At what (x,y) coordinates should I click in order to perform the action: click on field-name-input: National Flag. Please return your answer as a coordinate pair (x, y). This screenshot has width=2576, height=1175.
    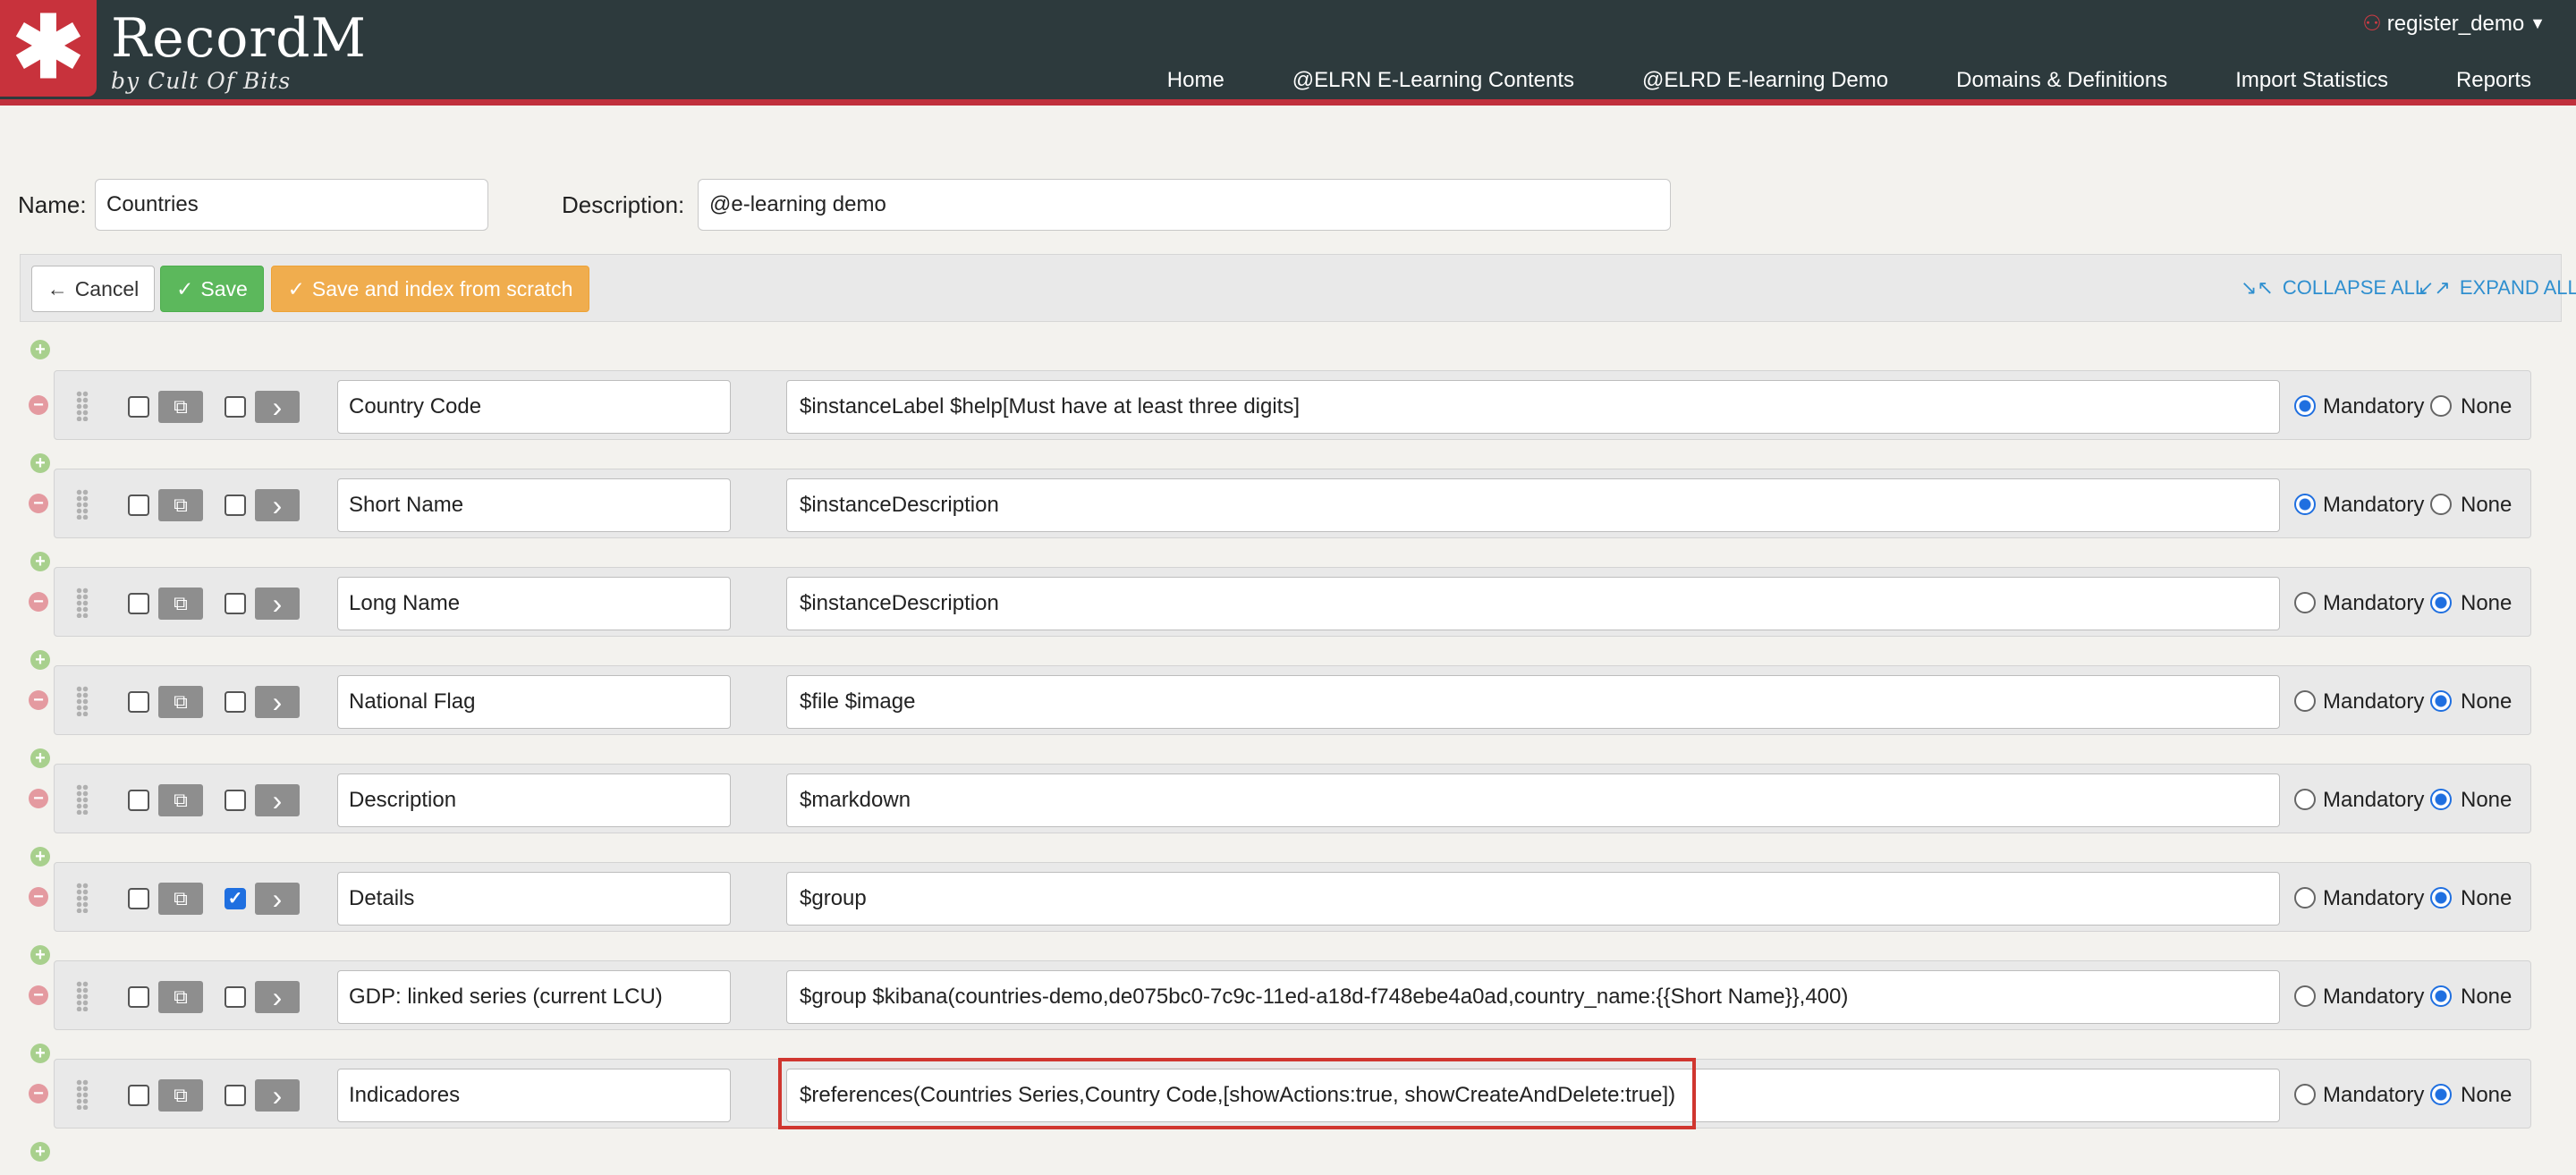
    Looking at the image, I should click on (534, 702).